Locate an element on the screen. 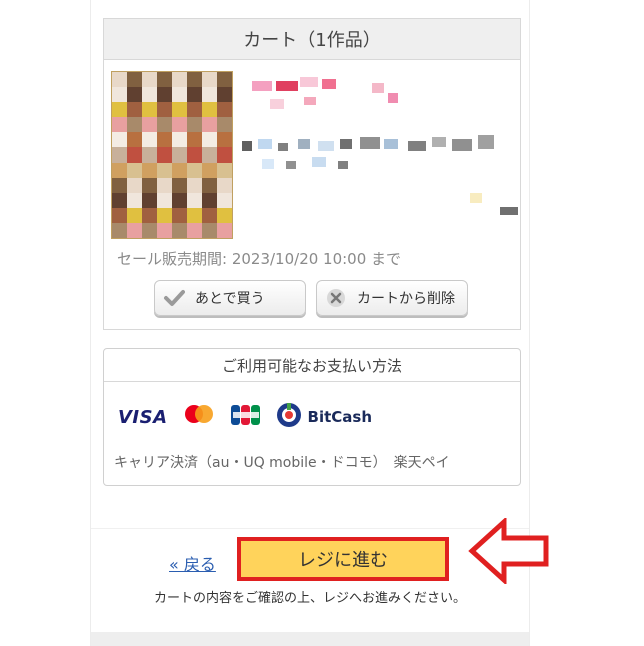  product-title-pixelated is located at coordinates (380, 142).